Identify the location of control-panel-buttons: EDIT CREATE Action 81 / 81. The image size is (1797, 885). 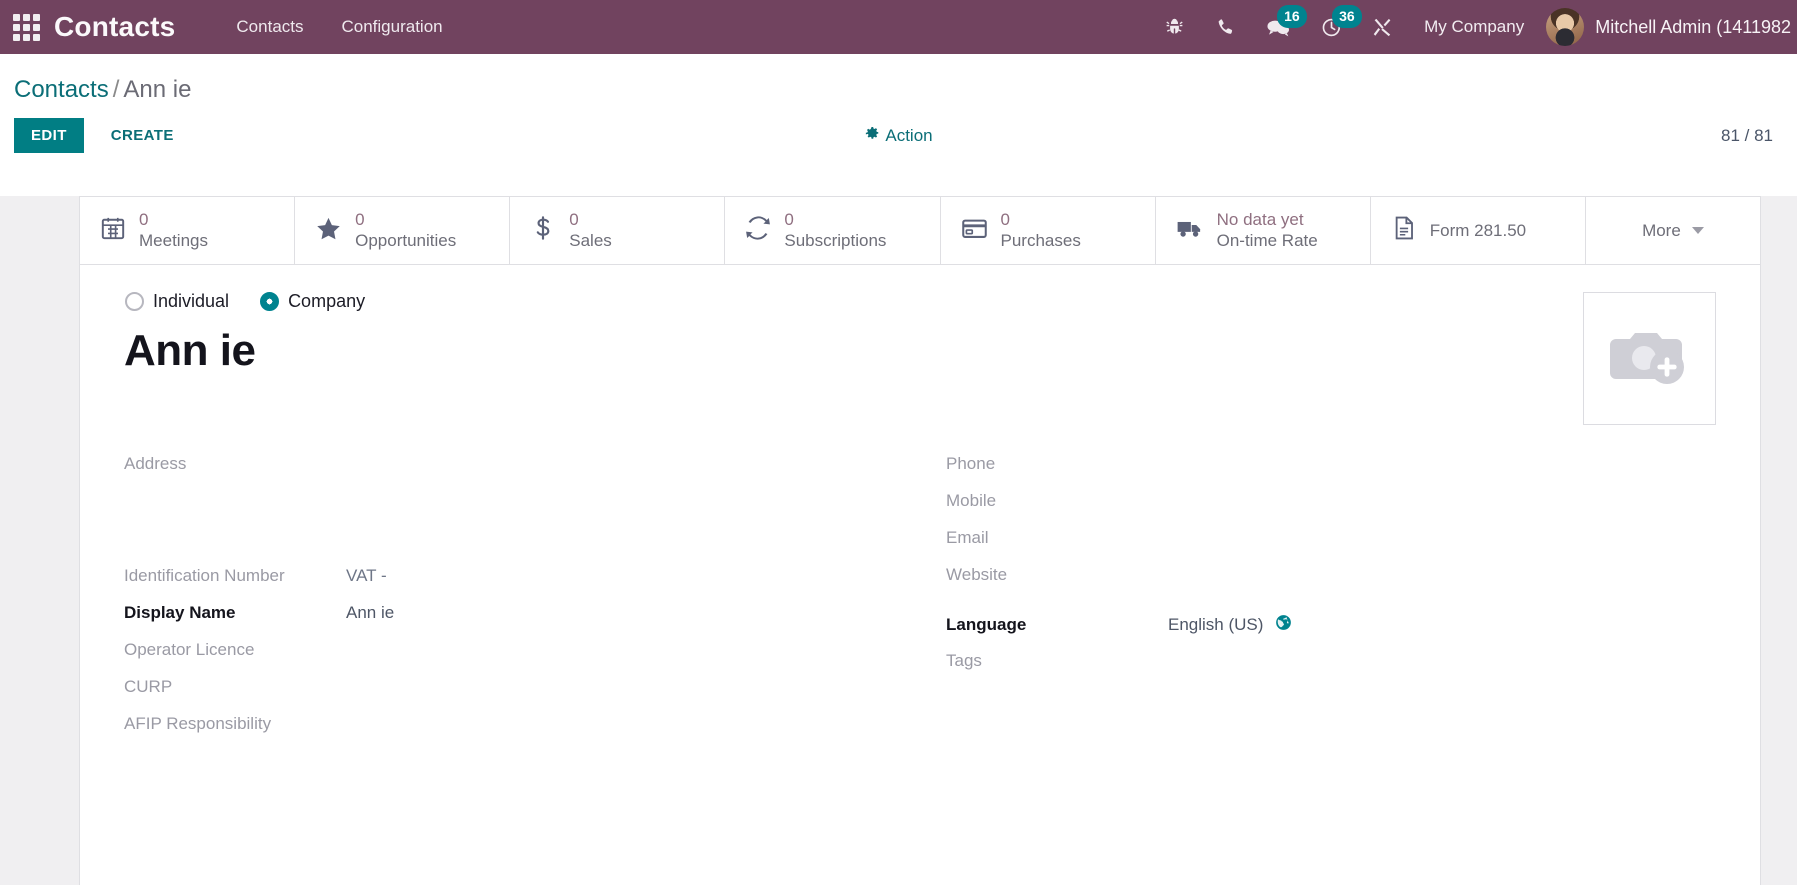
(898, 139).